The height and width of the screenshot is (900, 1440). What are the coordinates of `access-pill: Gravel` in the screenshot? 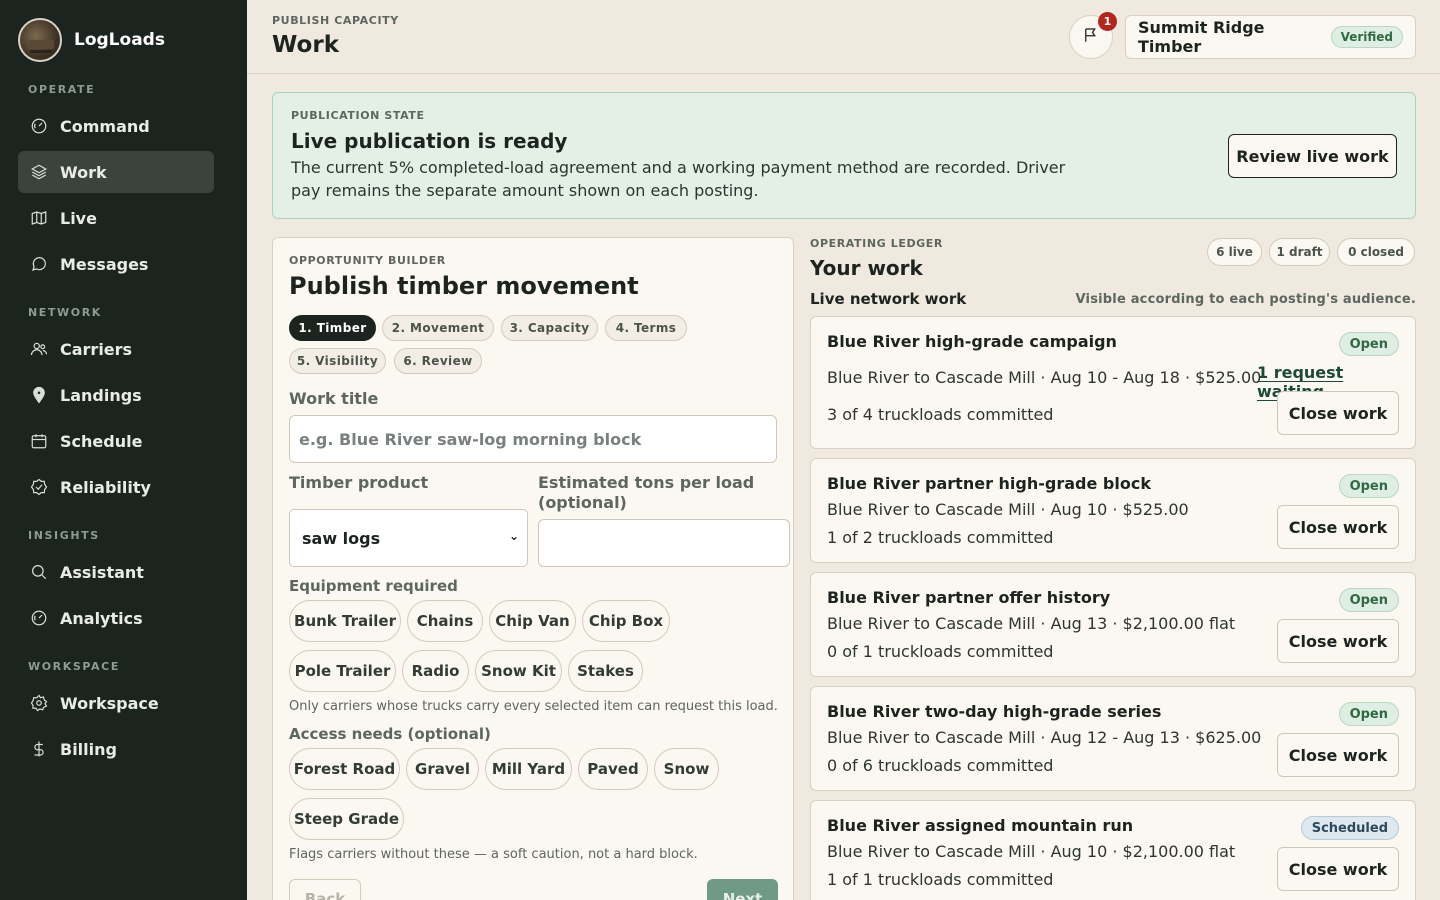 It's located at (442, 769).